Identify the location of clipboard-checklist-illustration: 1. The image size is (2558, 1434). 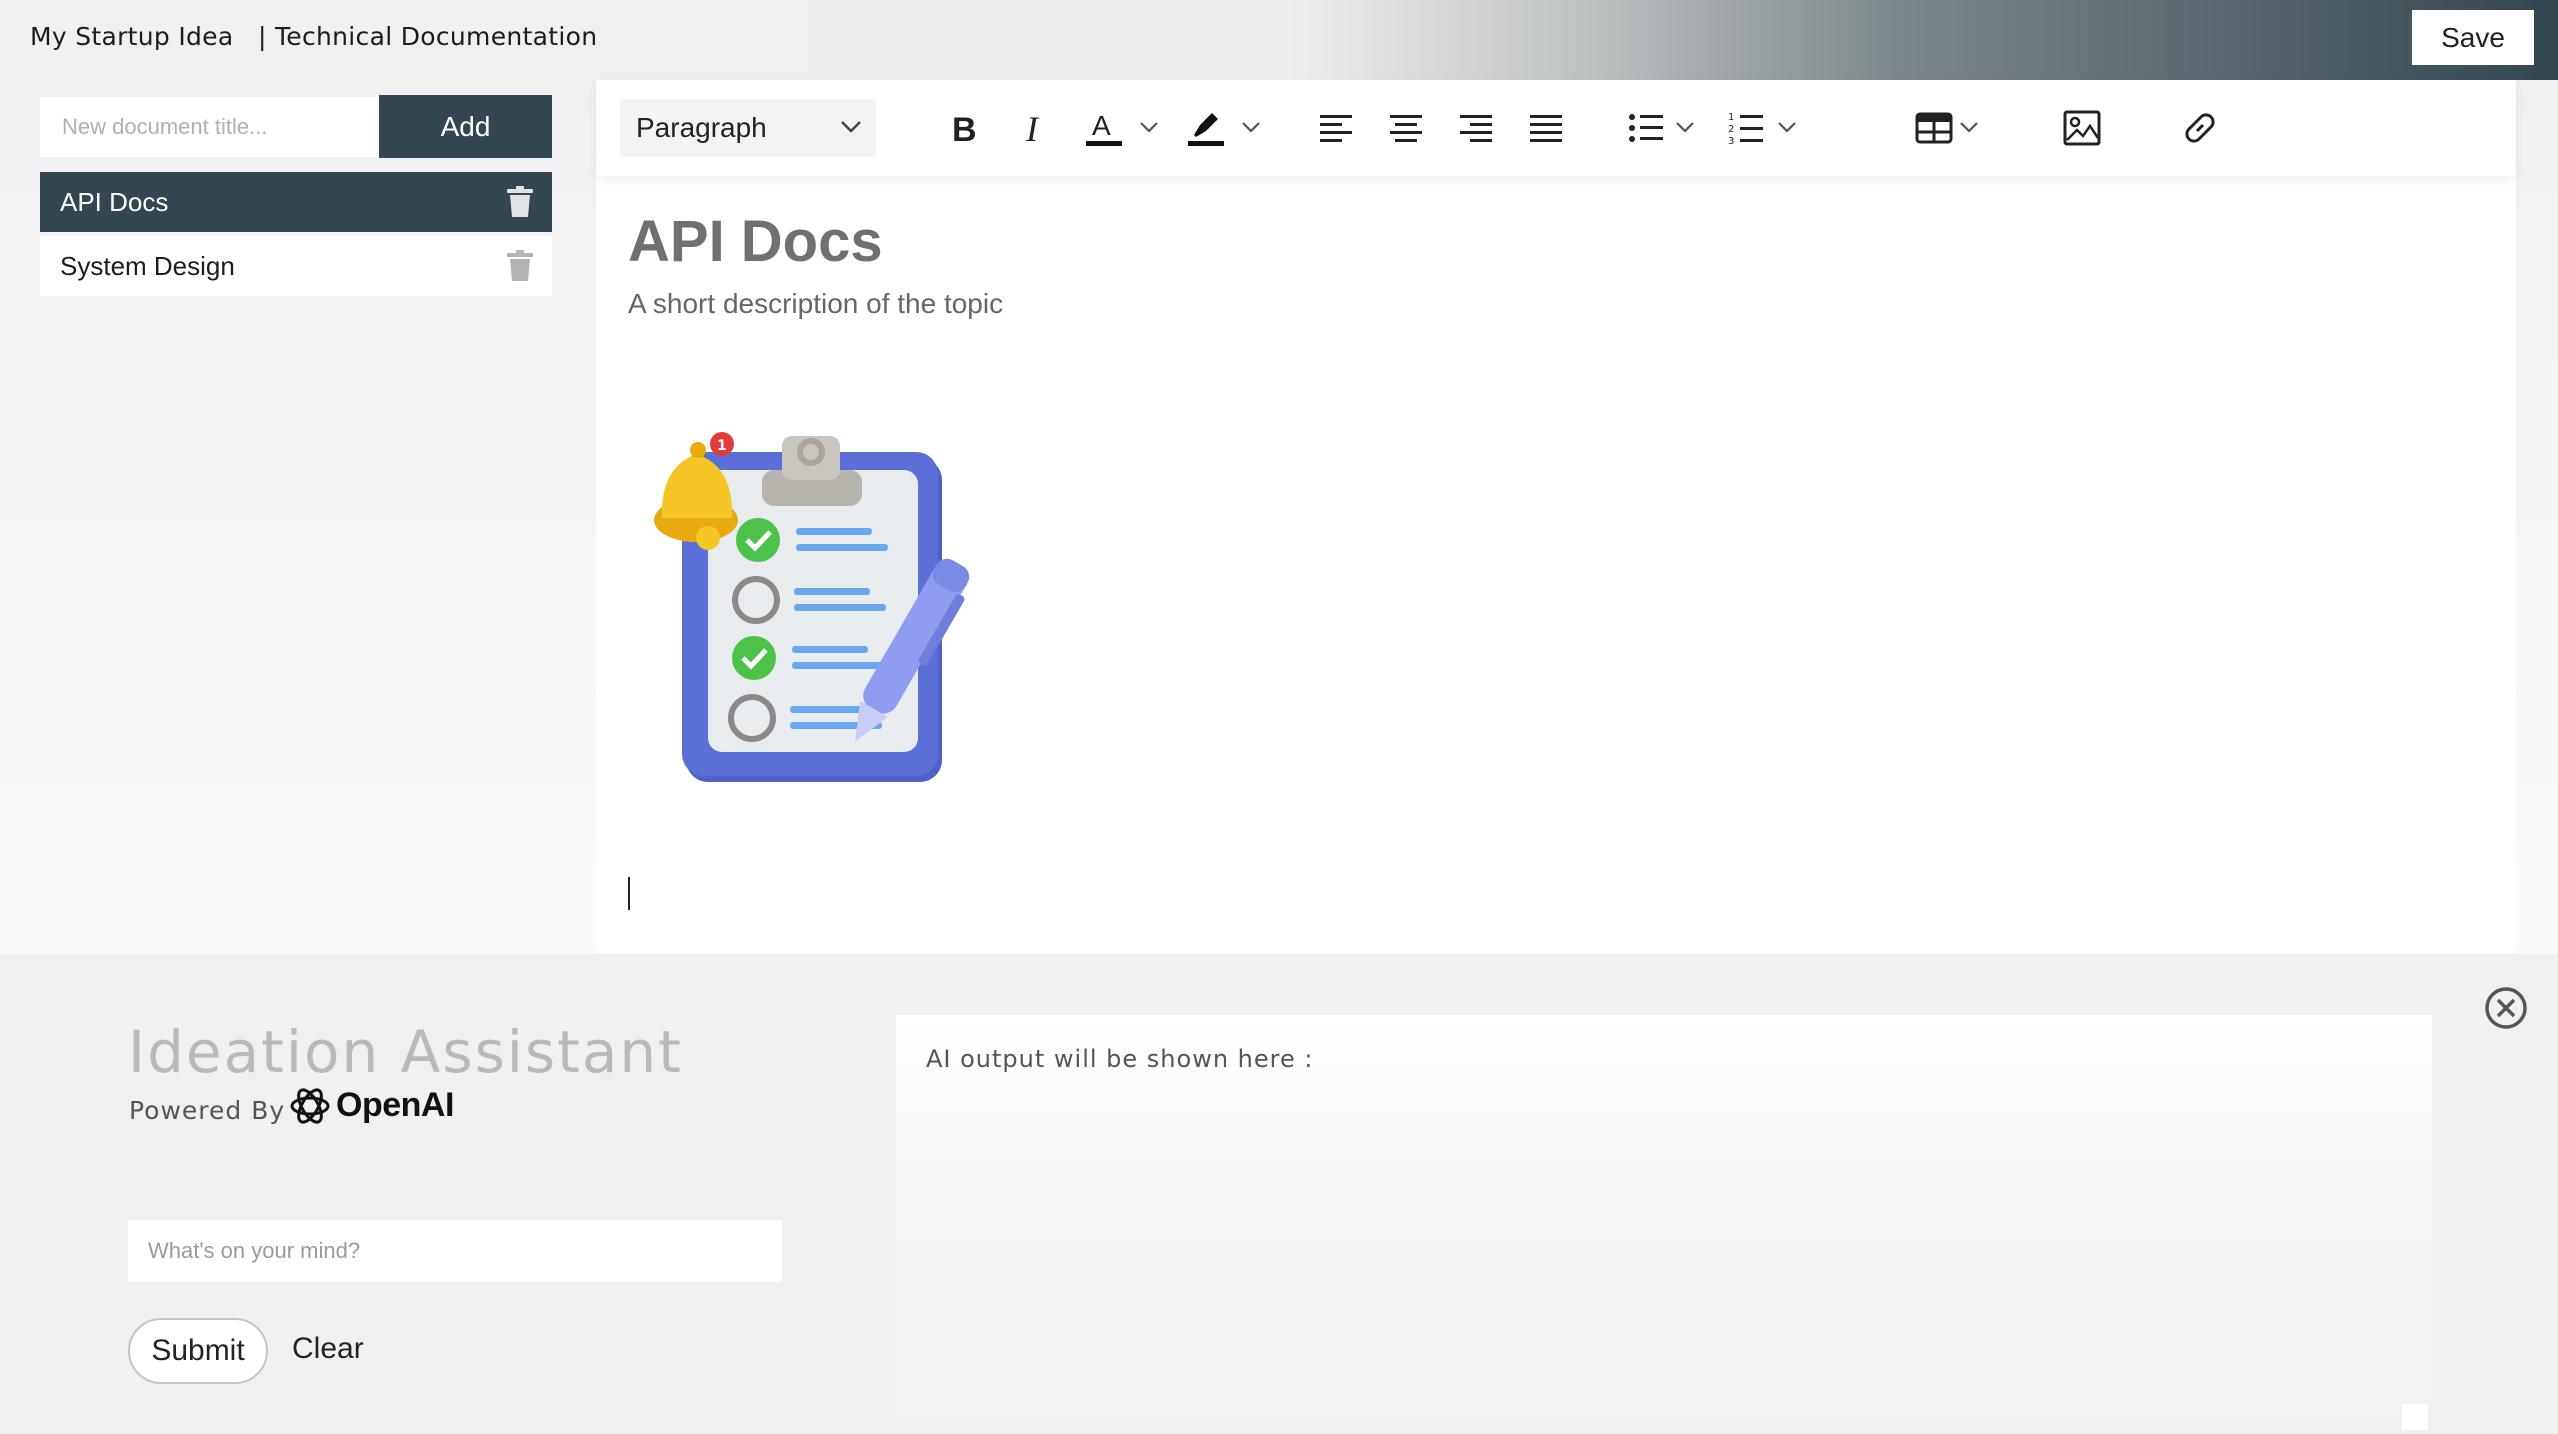
(812, 607).